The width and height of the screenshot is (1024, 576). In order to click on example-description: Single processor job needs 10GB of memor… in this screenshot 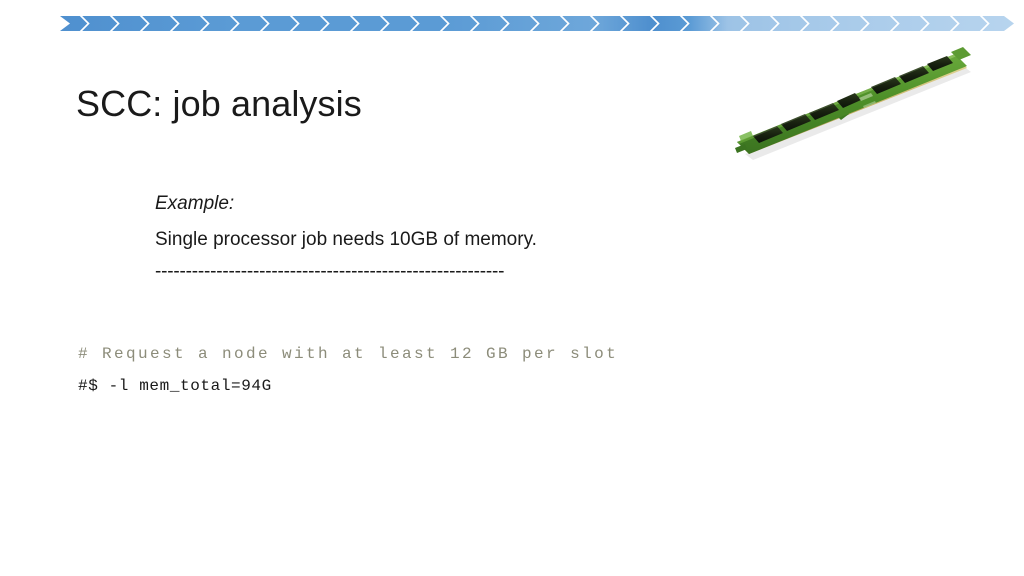, I will do `click(346, 239)`.